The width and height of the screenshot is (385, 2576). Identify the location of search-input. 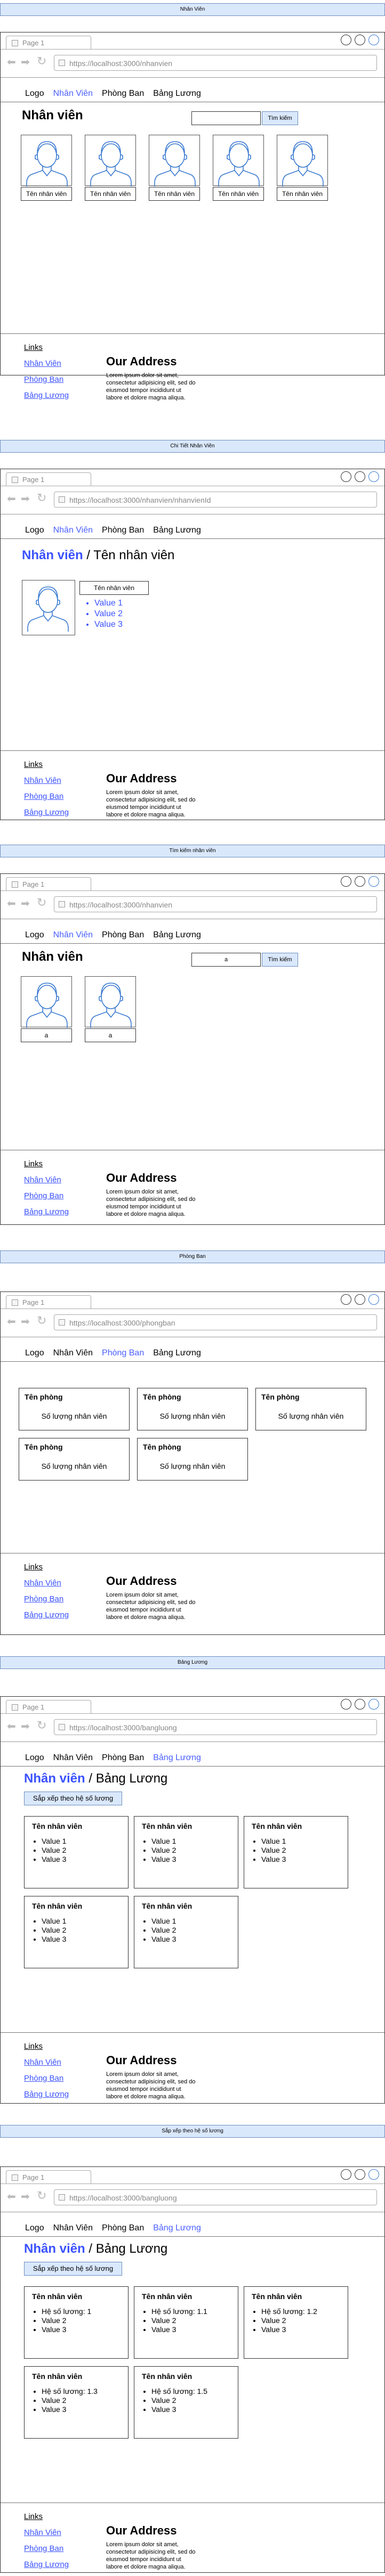
(226, 118).